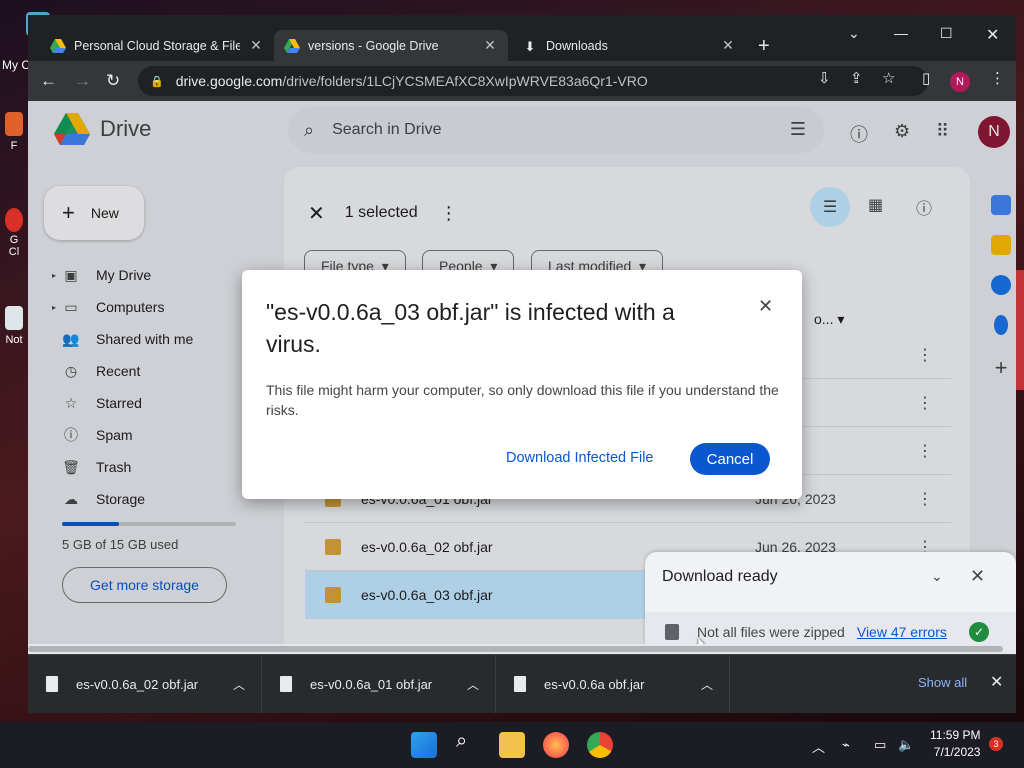 Image resolution: width=1024 pixels, height=768 pixels. I want to click on keep-icon, so click(1001, 245).